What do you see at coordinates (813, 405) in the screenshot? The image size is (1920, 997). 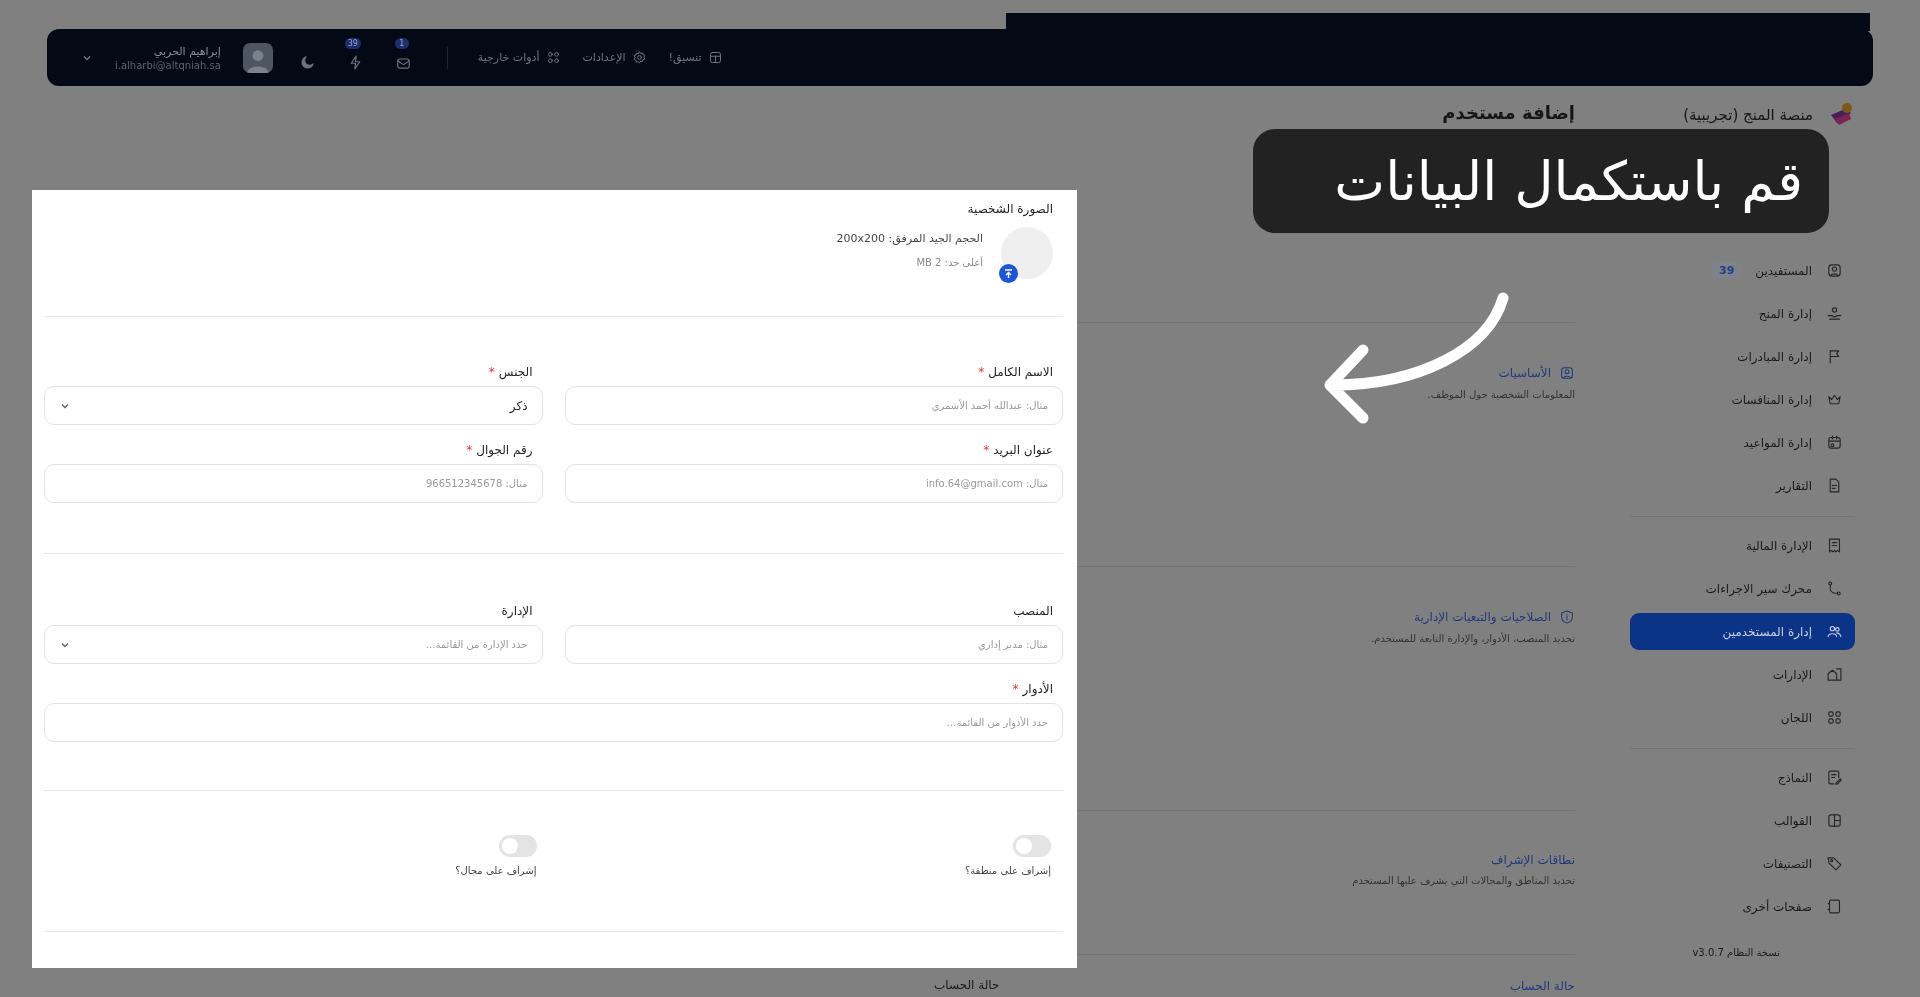 I see `input-field: مثال: عبدالله أحمد الأشمري` at bounding box center [813, 405].